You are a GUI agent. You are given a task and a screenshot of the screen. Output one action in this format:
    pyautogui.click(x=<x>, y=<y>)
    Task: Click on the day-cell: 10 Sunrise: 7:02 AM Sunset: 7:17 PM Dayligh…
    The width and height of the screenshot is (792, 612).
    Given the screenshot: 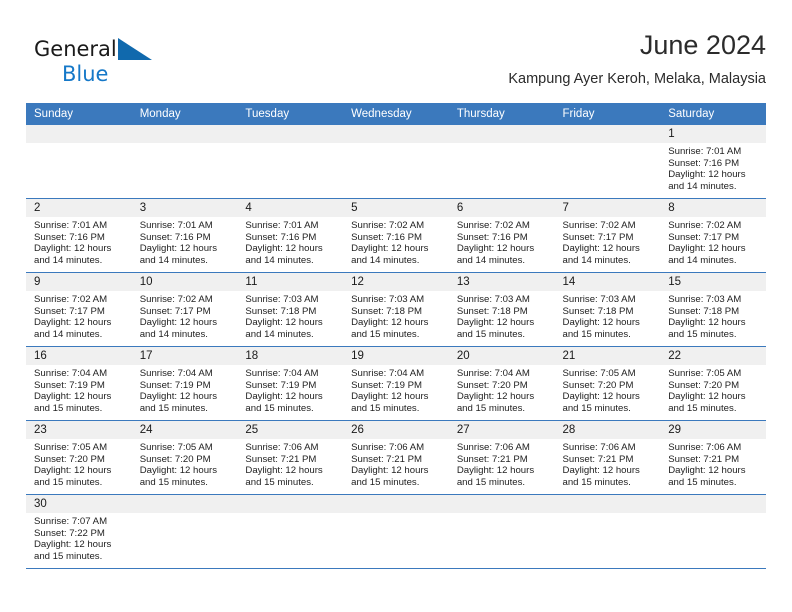 What is the action you would take?
    pyautogui.click(x=184, y=309)
    